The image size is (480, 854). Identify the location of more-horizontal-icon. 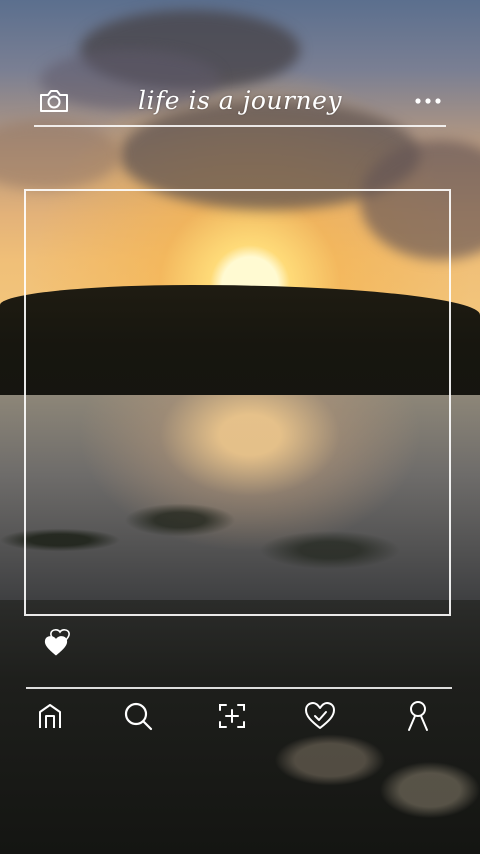
(428, 101).